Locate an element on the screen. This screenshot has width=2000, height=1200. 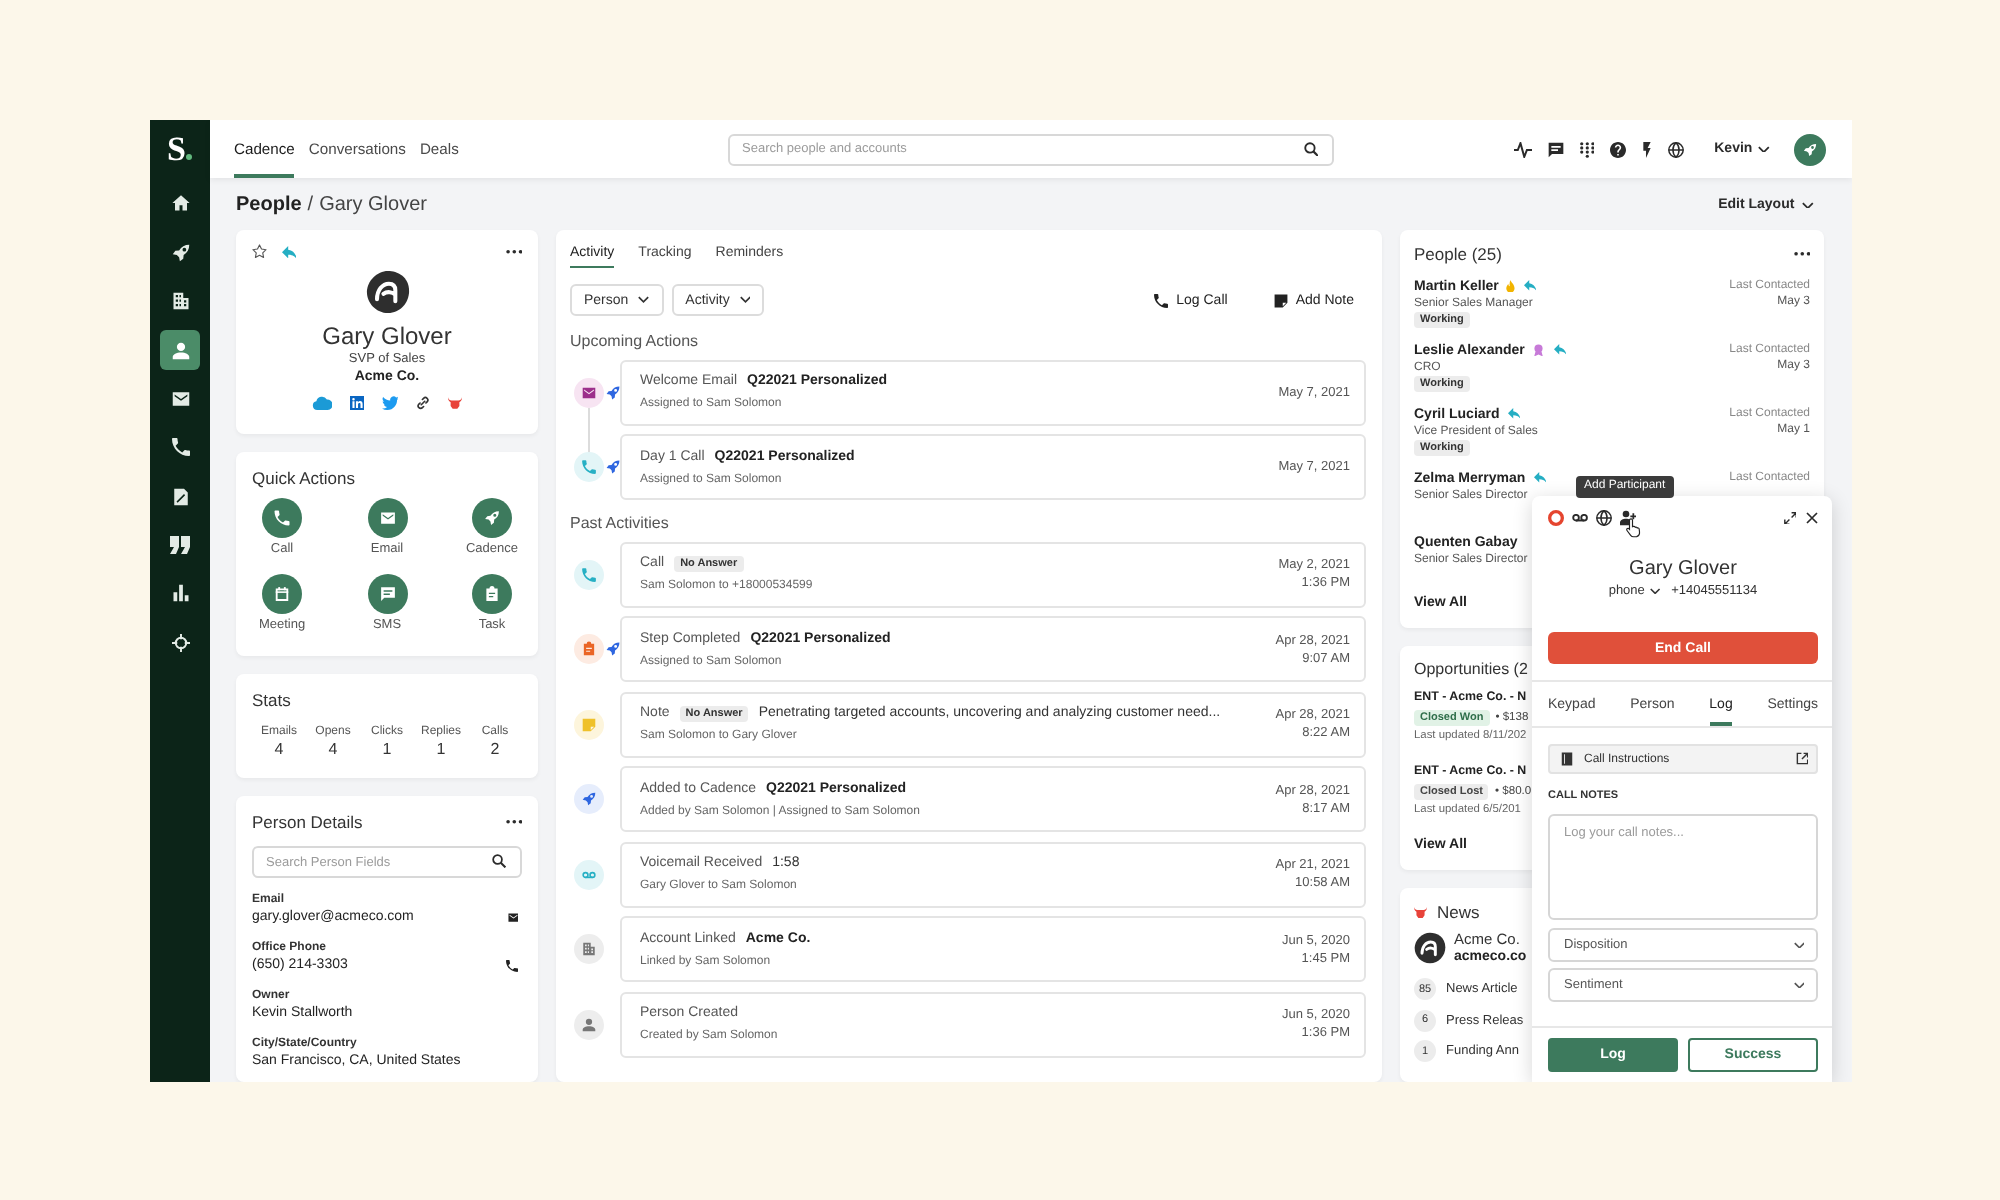
app-logo: S is located at coordinates (180, 149).